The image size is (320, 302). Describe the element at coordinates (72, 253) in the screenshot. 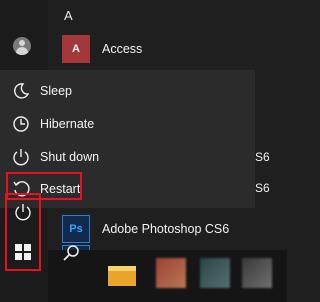

I see `search-icon` at that location.